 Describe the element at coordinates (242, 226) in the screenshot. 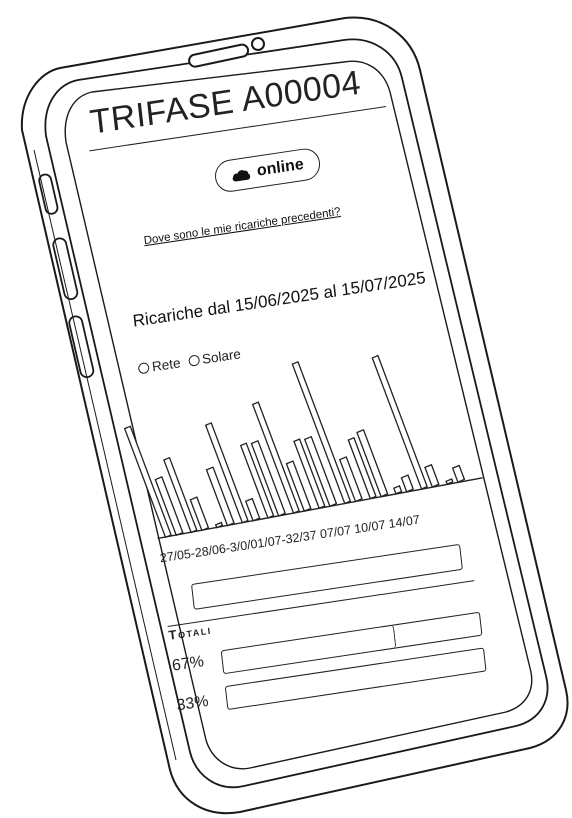

I see `previous-charges-link: Dove sono le mie ricariche precedenti?` at that location.